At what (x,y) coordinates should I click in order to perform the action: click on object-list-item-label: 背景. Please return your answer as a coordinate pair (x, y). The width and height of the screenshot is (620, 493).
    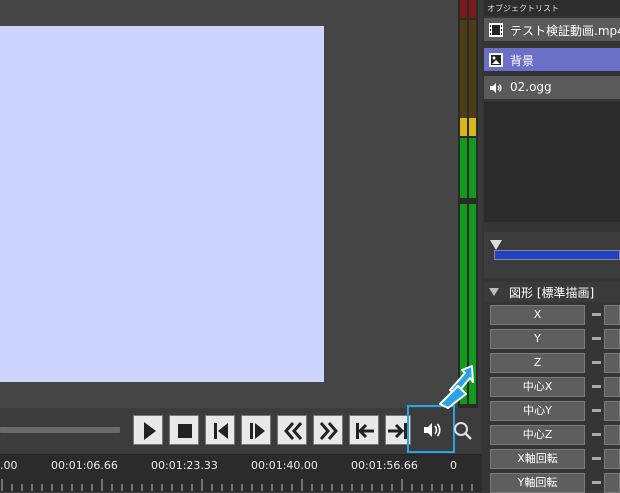
    Looking at the image, I should click on (522, 61).